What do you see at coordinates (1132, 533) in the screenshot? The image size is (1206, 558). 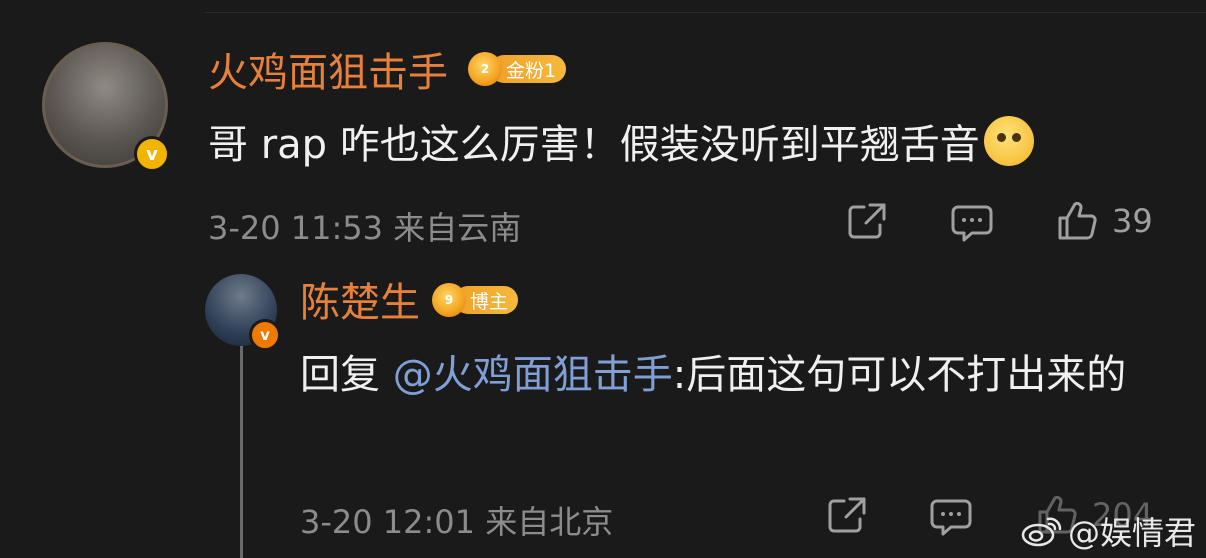 I see `watermark-text: @娱情君` at bounding box center [1132, 533].